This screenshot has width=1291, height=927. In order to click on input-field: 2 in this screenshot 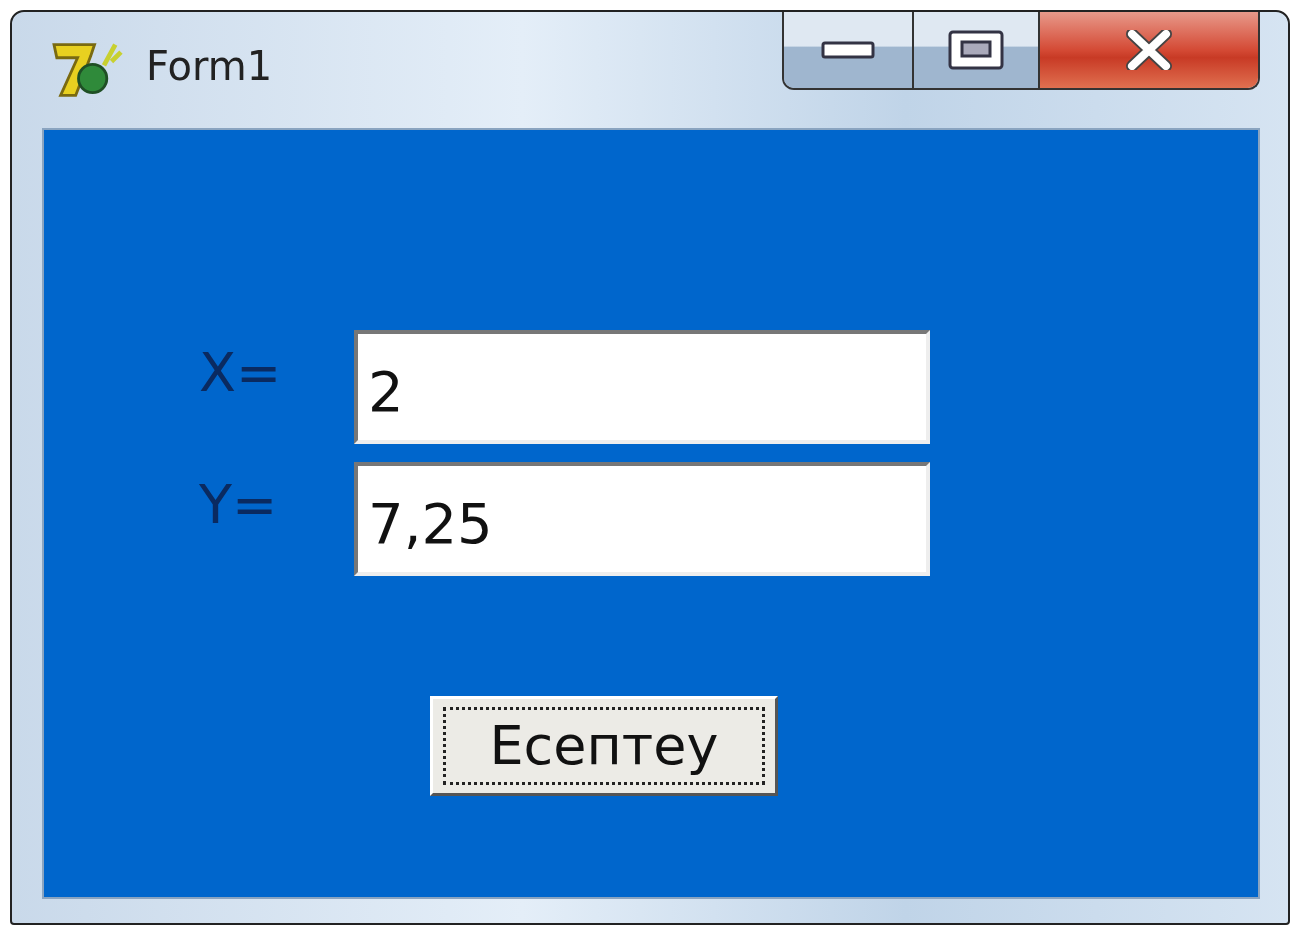, I will do `click(642, 387)`.